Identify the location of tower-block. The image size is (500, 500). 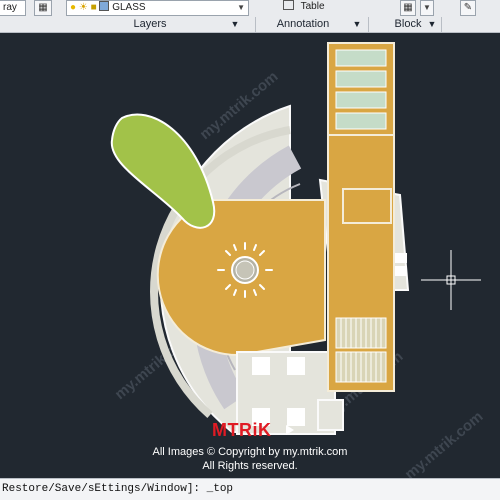
(361, 217).